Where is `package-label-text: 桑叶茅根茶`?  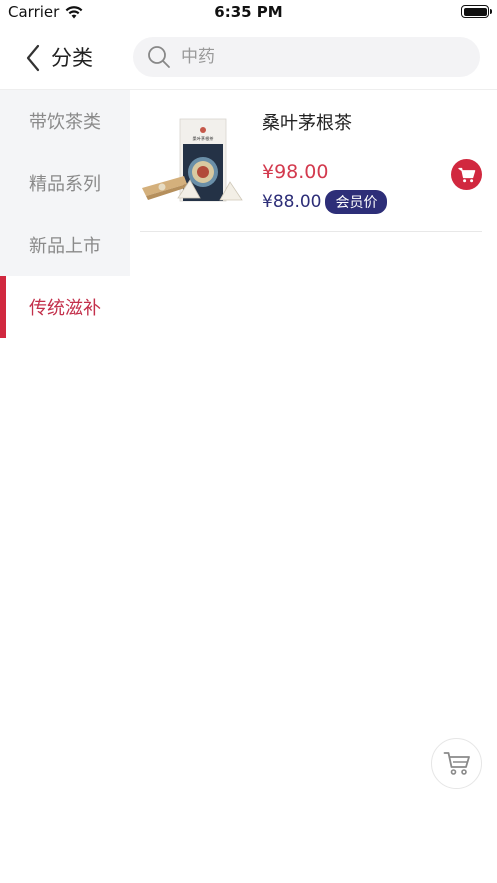
package-label-text: 桑叶茅根茶 is located at coordinates (204, 138).